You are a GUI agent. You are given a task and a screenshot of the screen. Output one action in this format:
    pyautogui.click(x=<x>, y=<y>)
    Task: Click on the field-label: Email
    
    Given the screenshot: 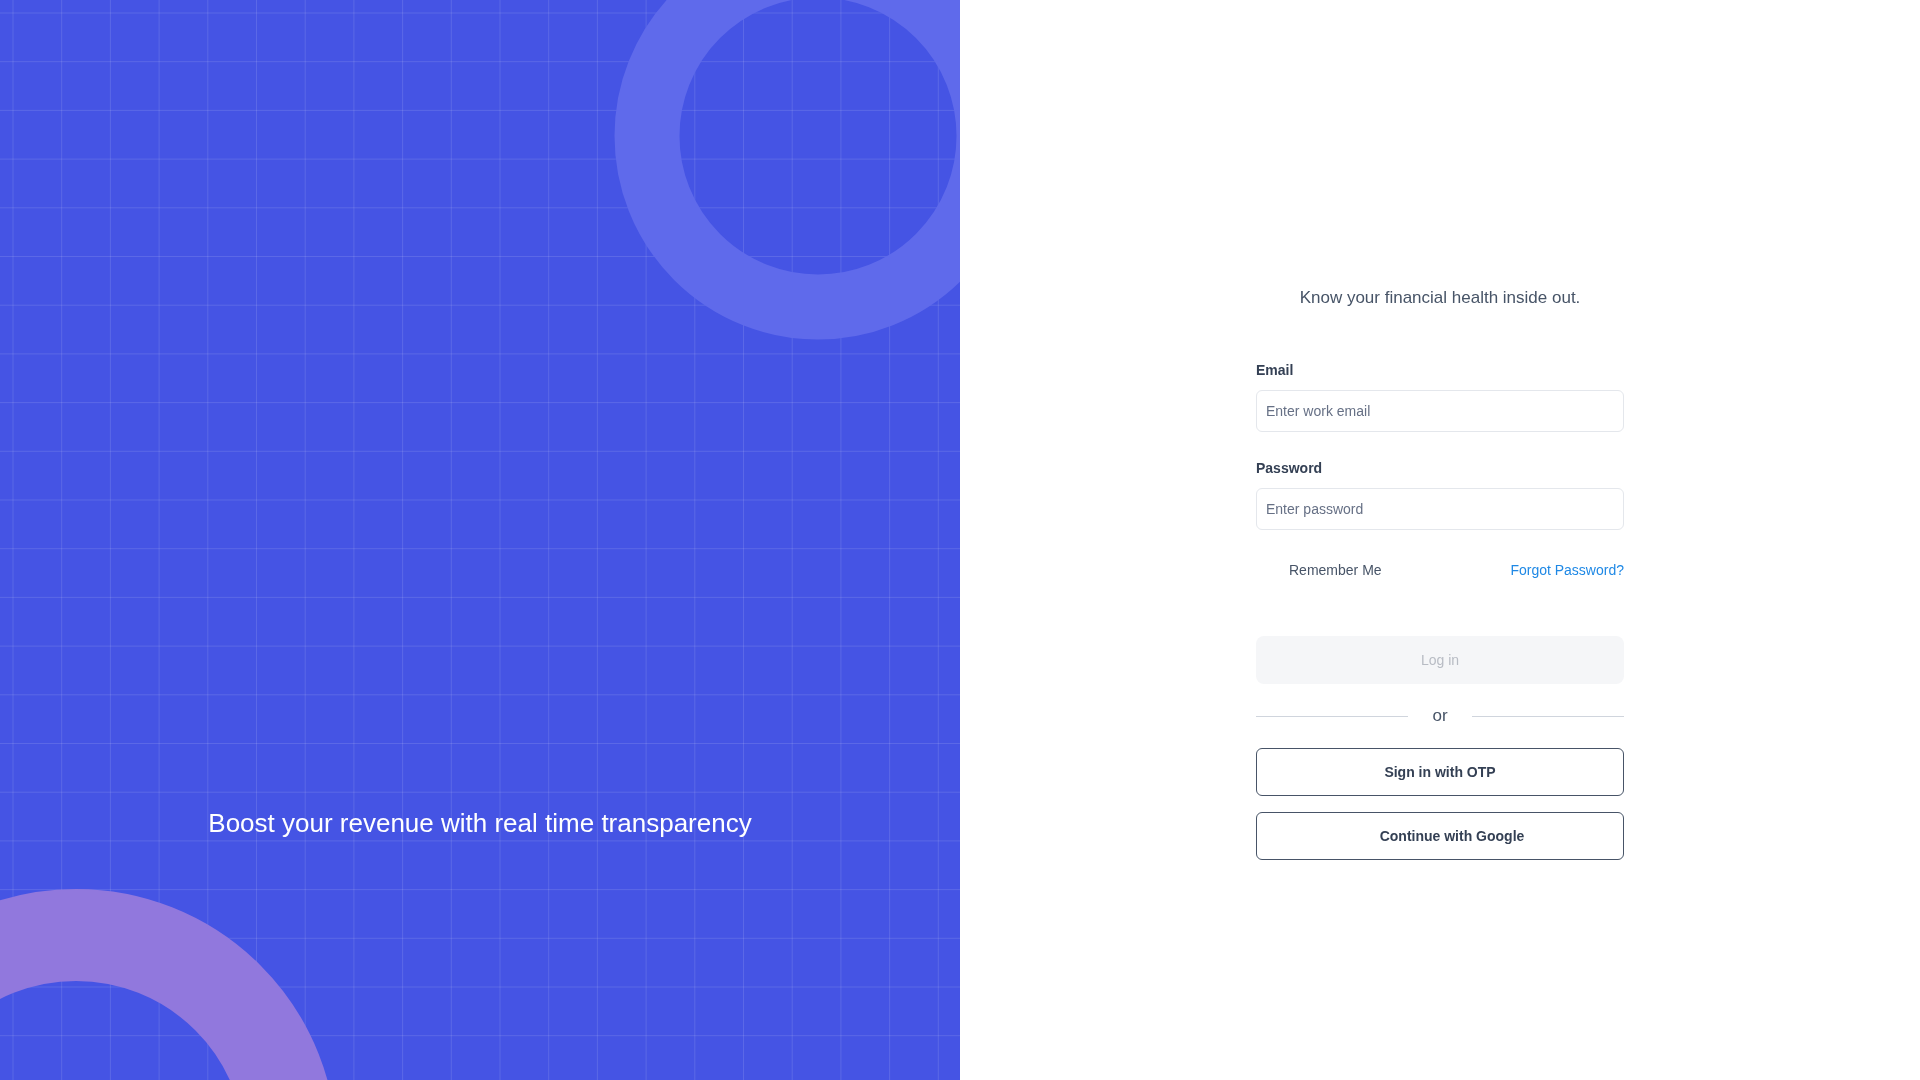 What is the action you would take?
    pyautogui.click(x=1275, y=370)
    